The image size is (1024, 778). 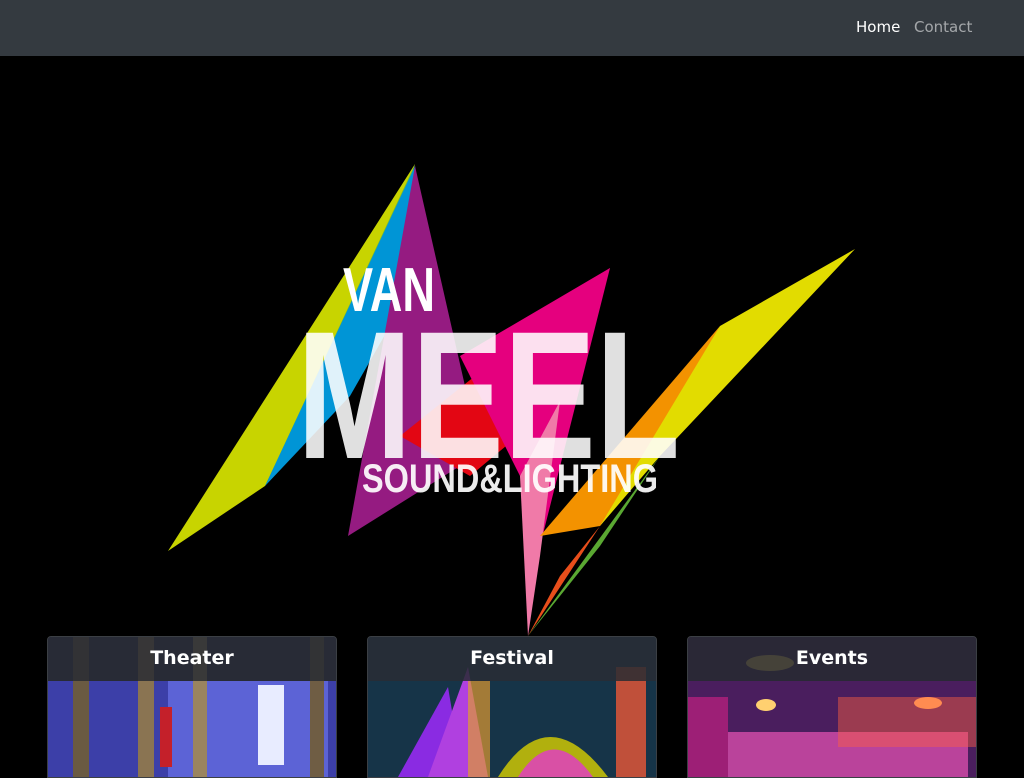 I want to click on card-theater: Theater, so click(x=192, y=707).